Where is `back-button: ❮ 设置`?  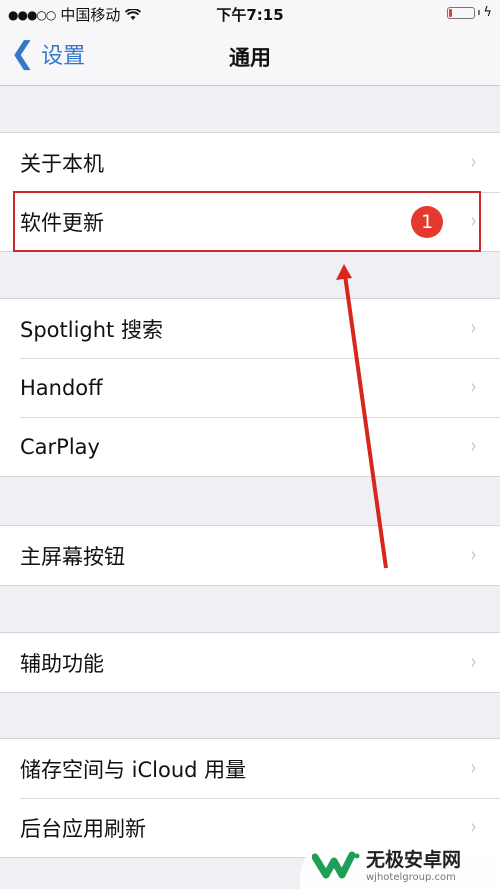 back-button: ❮ 设置 is located at coordinates (47, 54).